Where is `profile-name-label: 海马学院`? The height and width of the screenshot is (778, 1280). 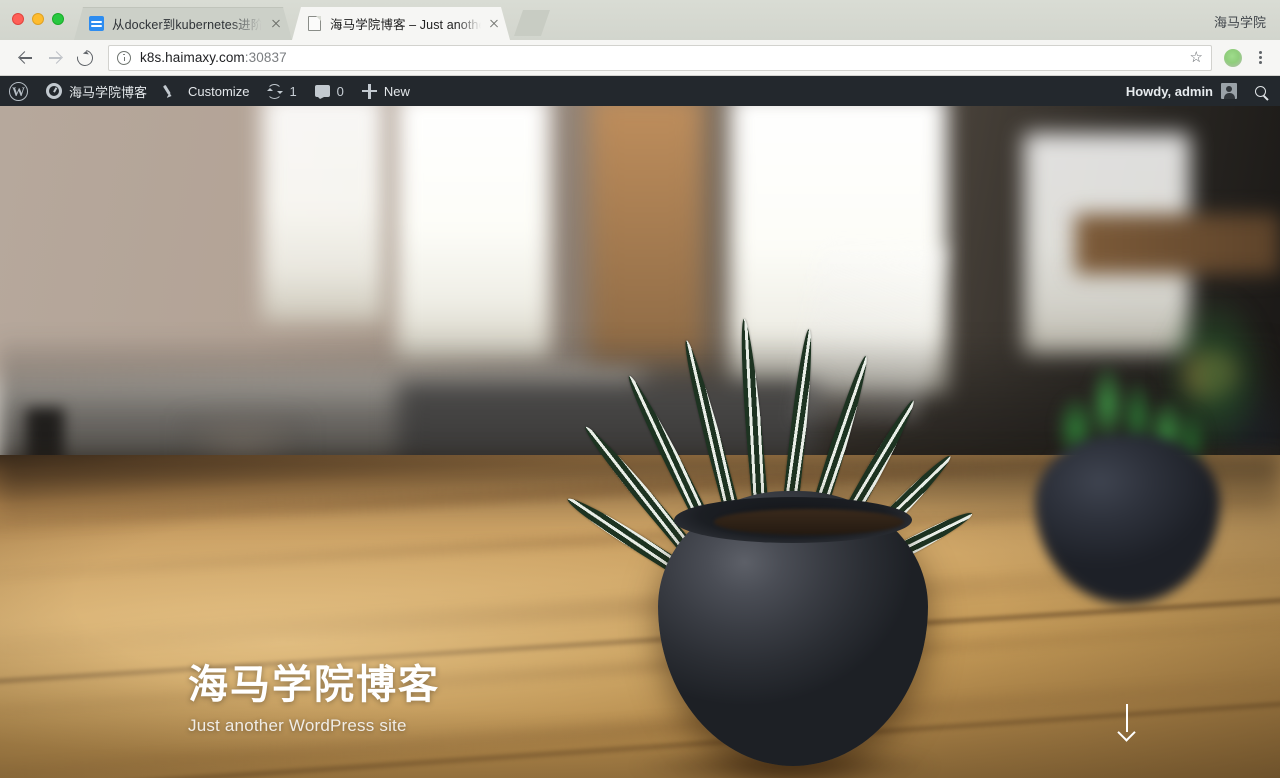
profile-name-label: 海马学院 is located at coordinates (1240, 21).